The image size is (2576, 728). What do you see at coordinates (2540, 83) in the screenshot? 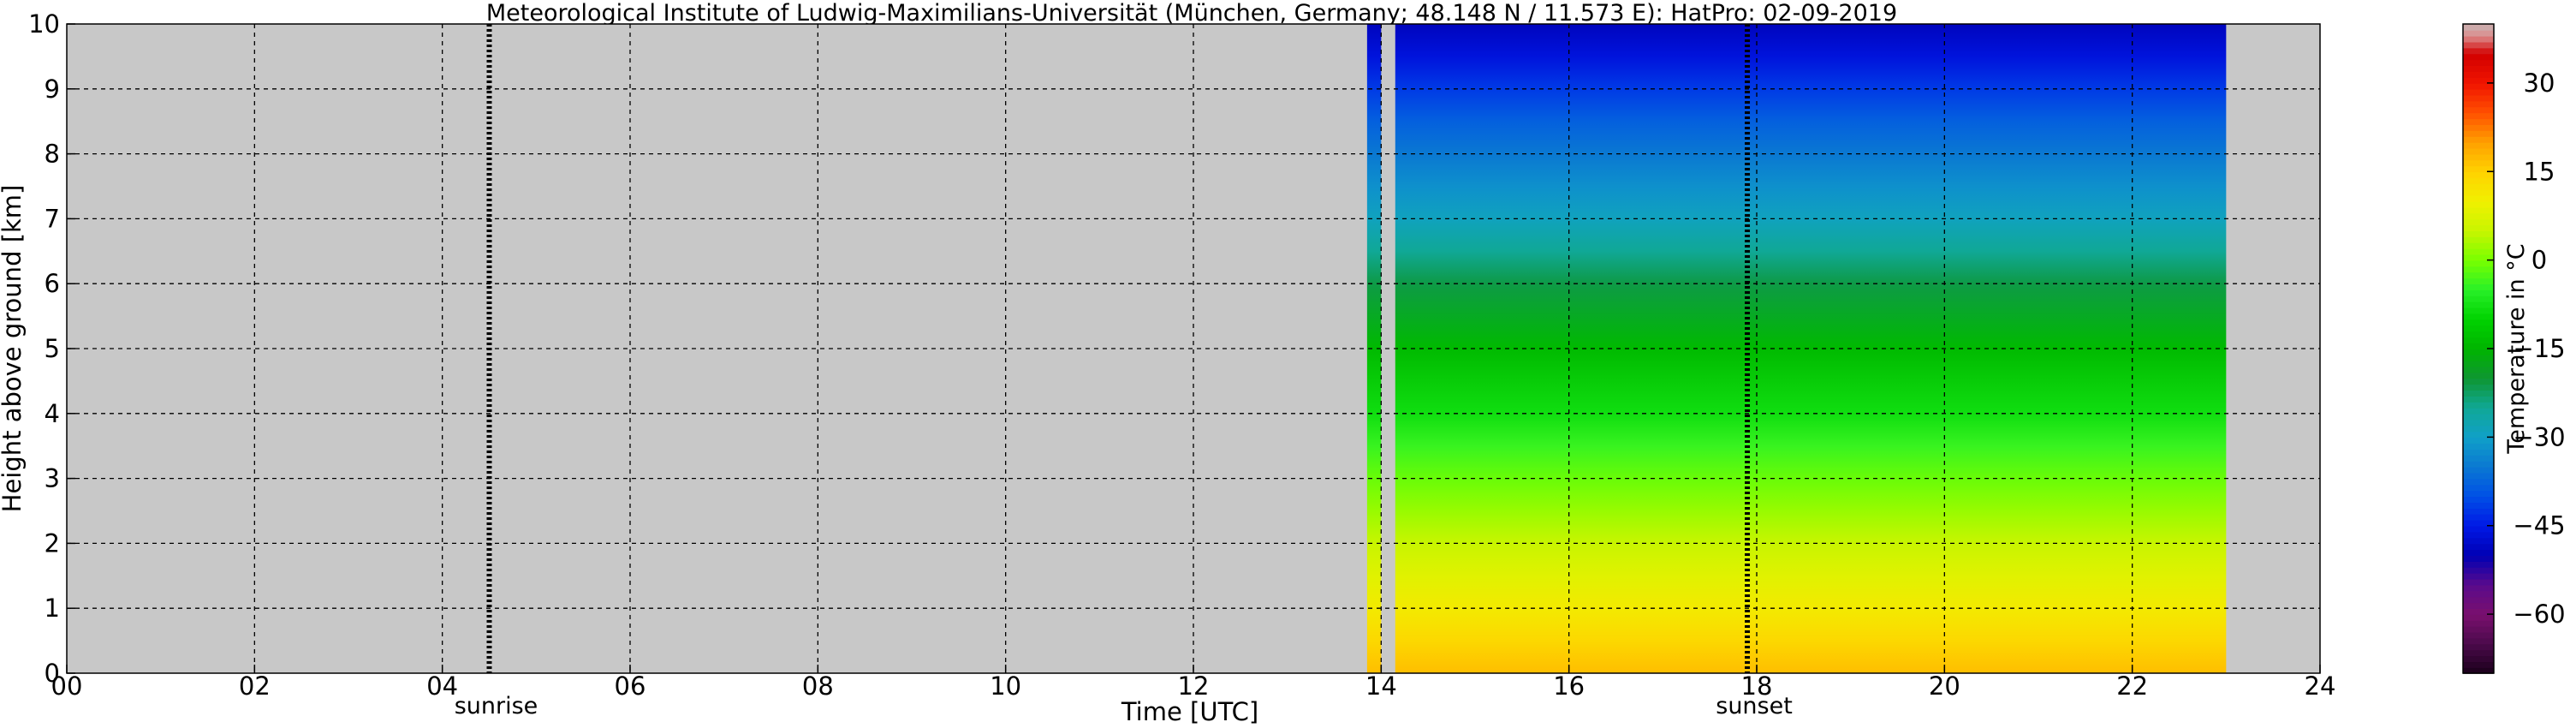
I see `colorbar-tick-label: 30` at bounding box center [2540, 83].